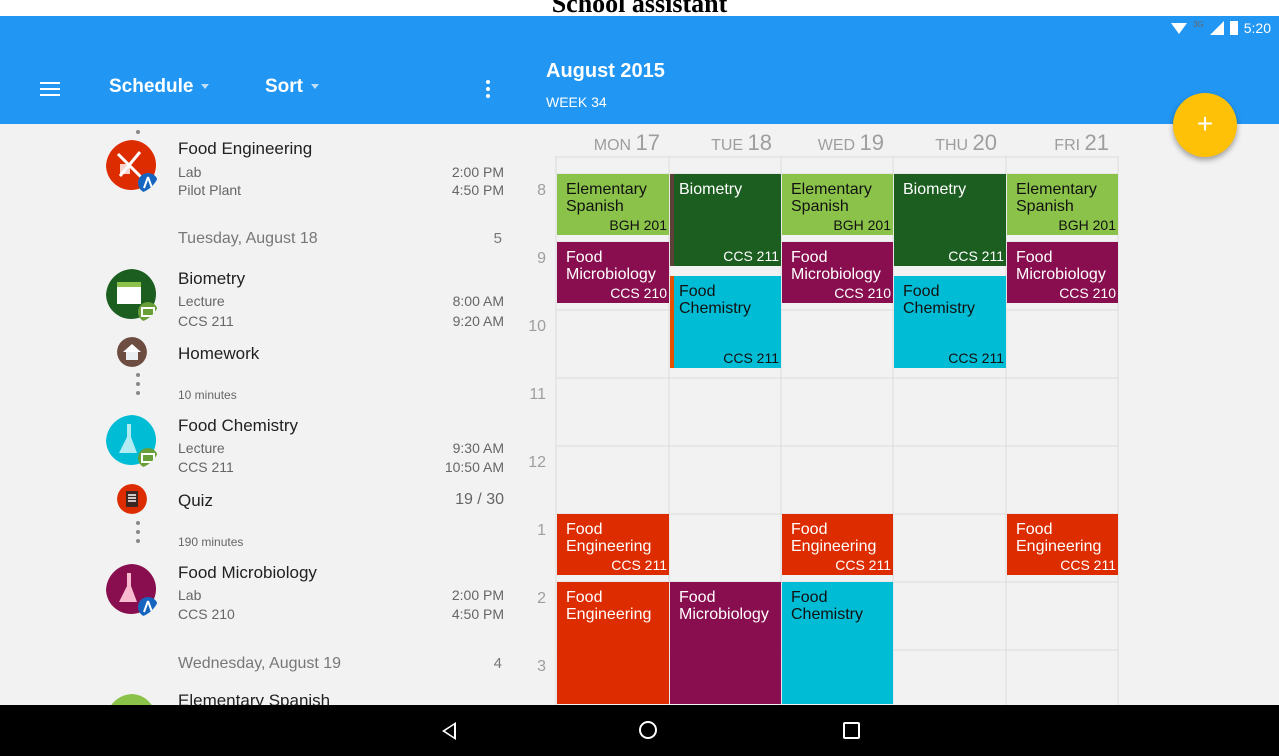 This screenshot has height=756, width=1279. What do you see at coordinates (1081, 142) in the screenshot?
I see `day-header-fri: FRI 21` at bounding box center [1081, 142].